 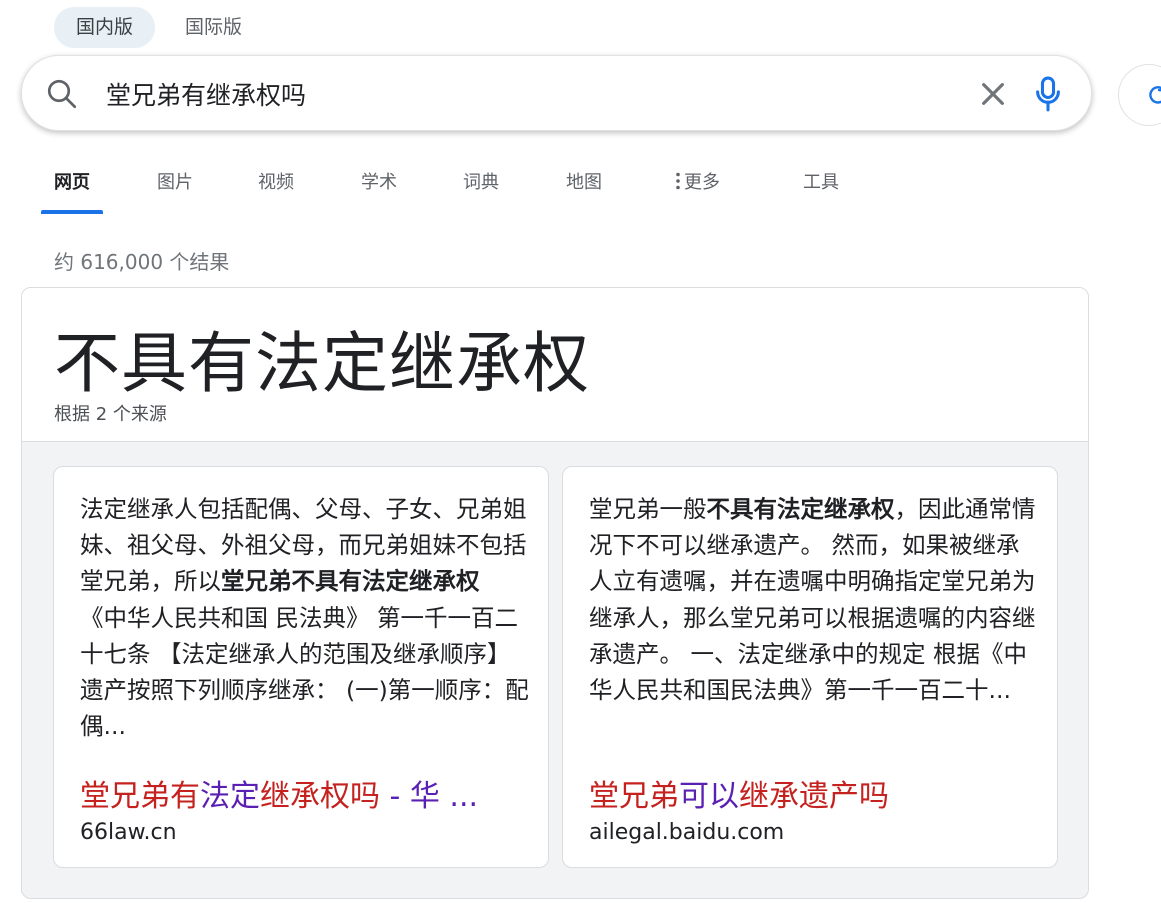 I want to click on nav-tab-academic: 学术, so click(x=379, y=181).